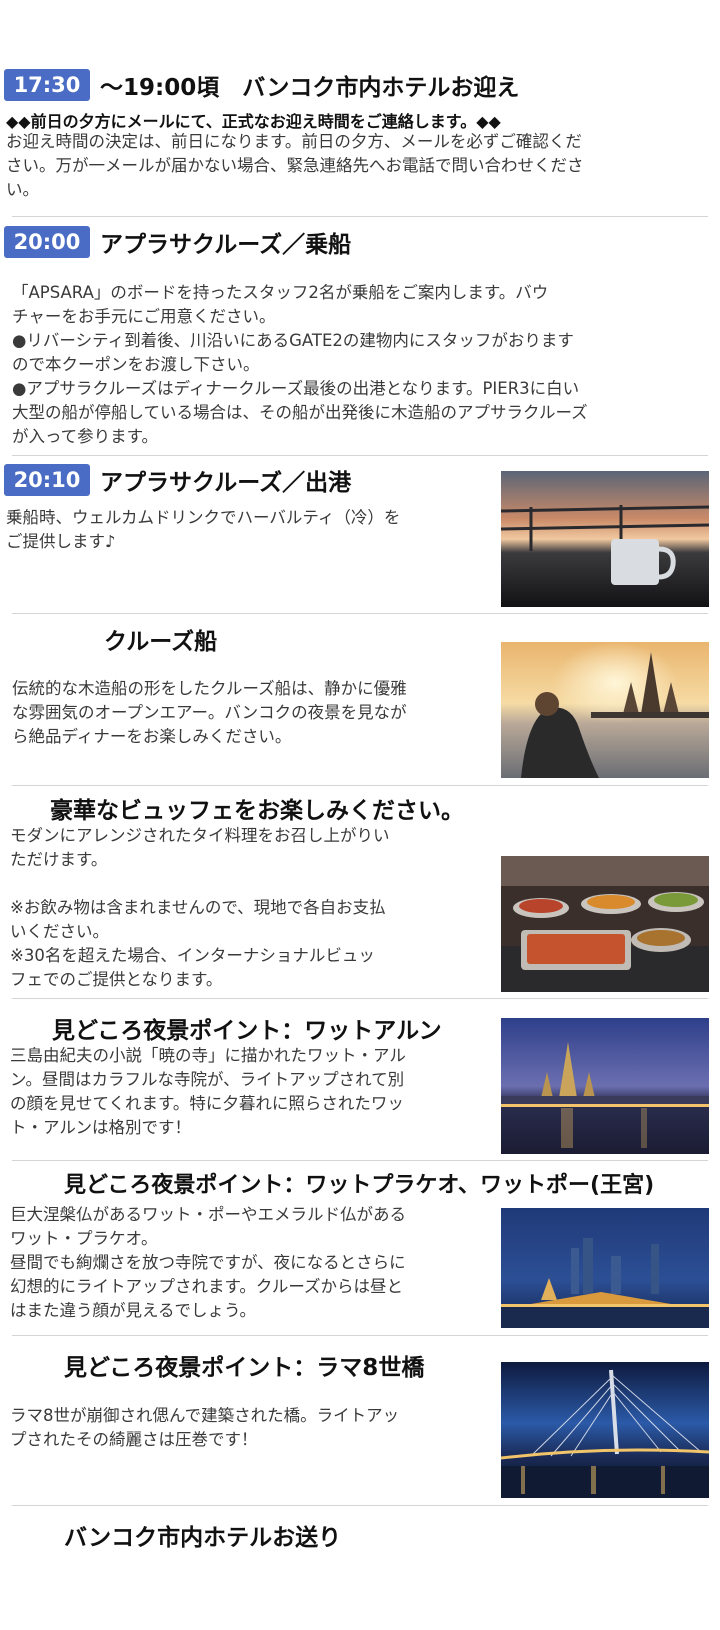 The width and height of the screenshot is (720, 1630). Describe the element at coordinates (22, 189) in the screenshot. I see `body-line: い。` at that location.